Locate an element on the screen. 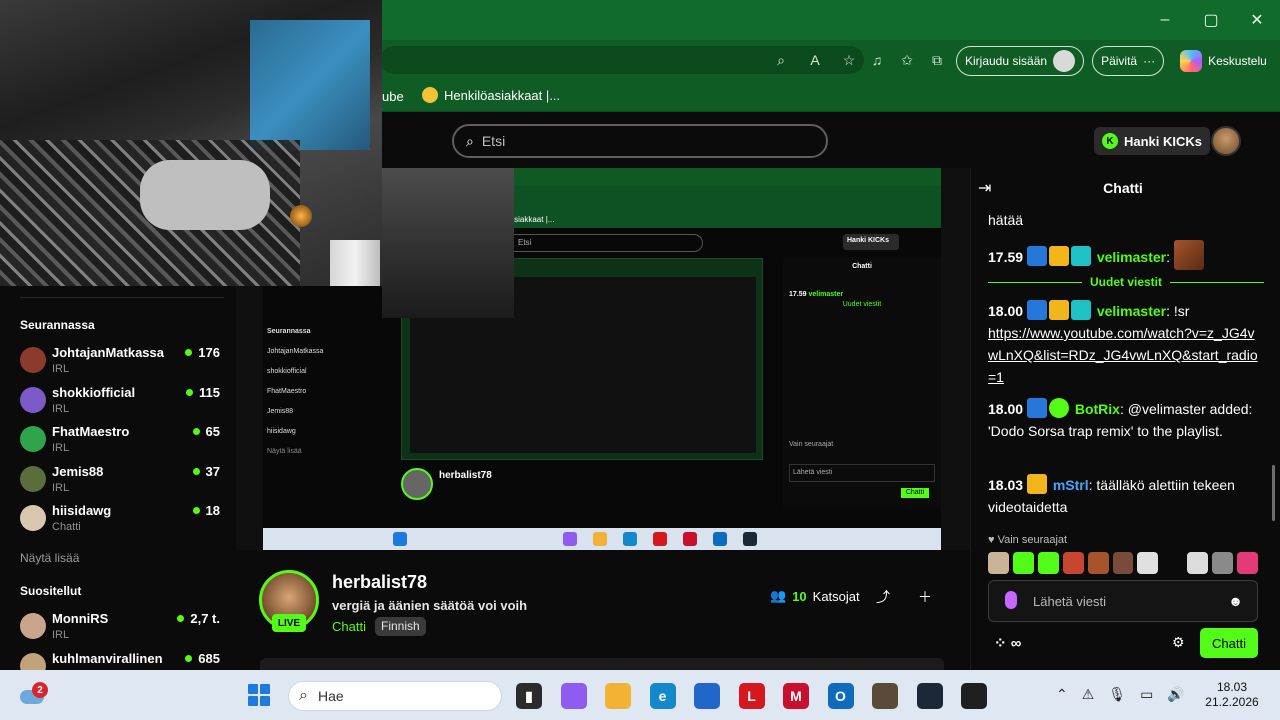 This screenshot has height=720, width=1280. microphone-icon is located at coordinates (1011, 600).